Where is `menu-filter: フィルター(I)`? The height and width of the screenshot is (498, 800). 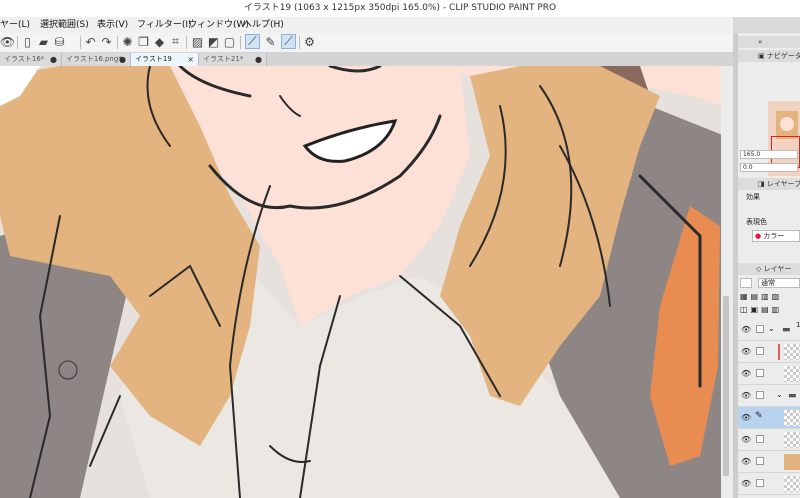 menu-filter: フィルター(I) is located at coordinates (164, 25).